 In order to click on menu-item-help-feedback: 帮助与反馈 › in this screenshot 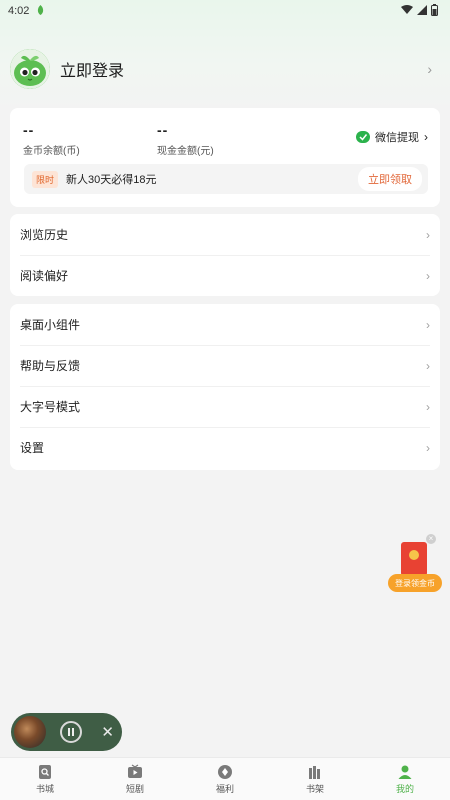, I will do `click(225, 365)`.